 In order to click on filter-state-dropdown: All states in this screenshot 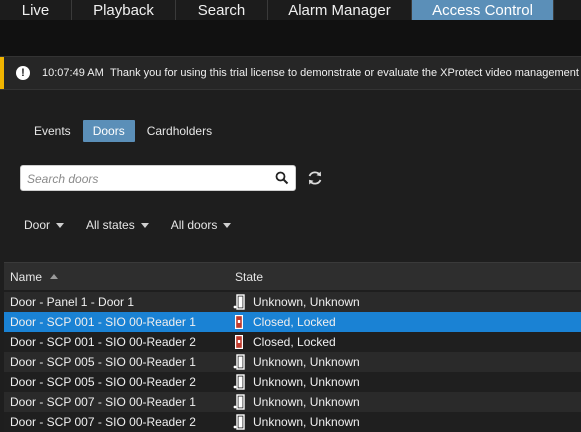, I will do `click(117, 225)`.